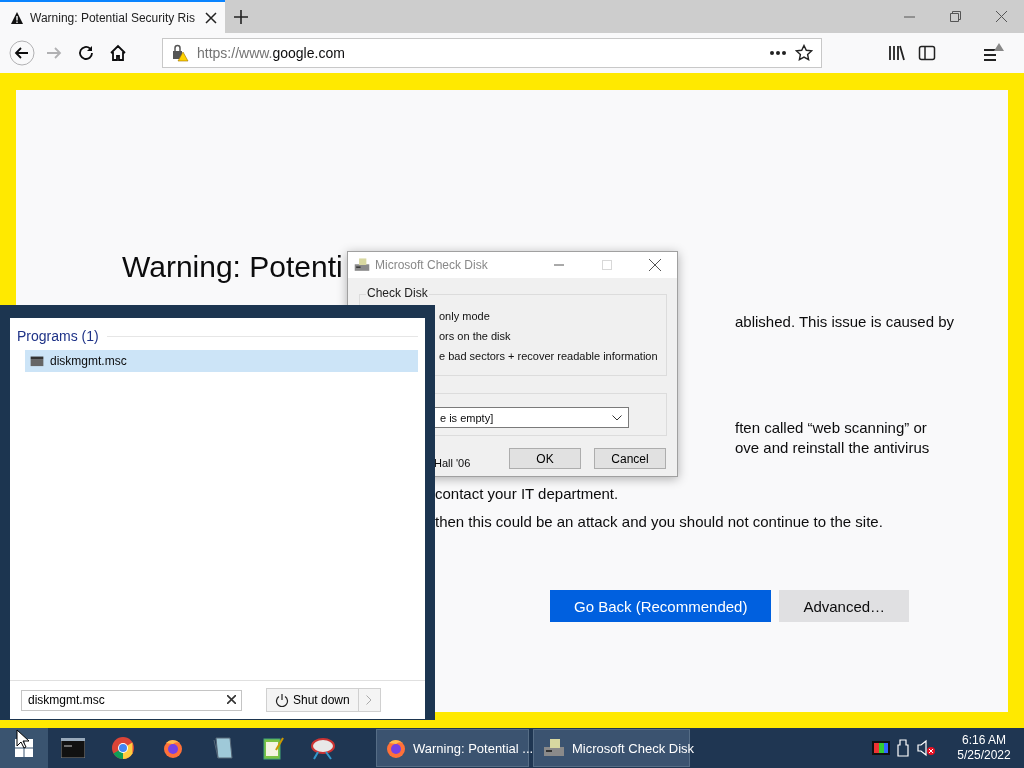 The height and width of the screenshot is (768, 1024). Describe the element at coordinates (369, 700) in the screenshot. I see `chevron-right-icon` at that location.